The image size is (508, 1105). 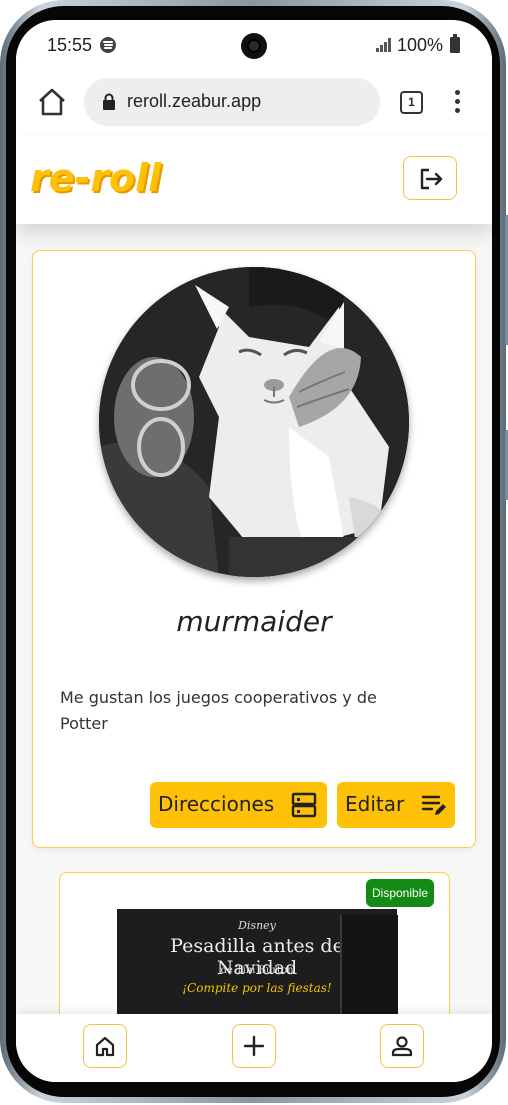 I want to click on edit-profile-button: Editar, so click(x=396, y=805).